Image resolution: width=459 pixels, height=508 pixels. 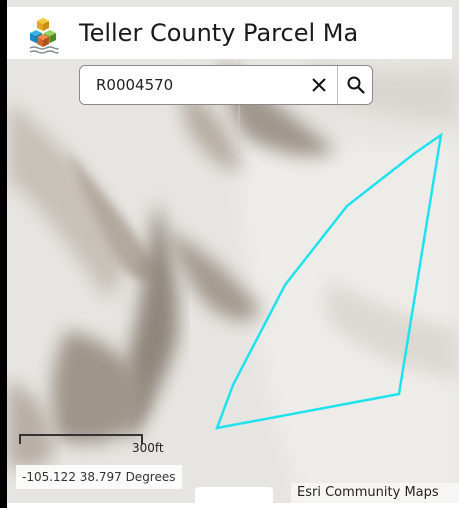 I want to click on search-button, so click(x=355, y=85).